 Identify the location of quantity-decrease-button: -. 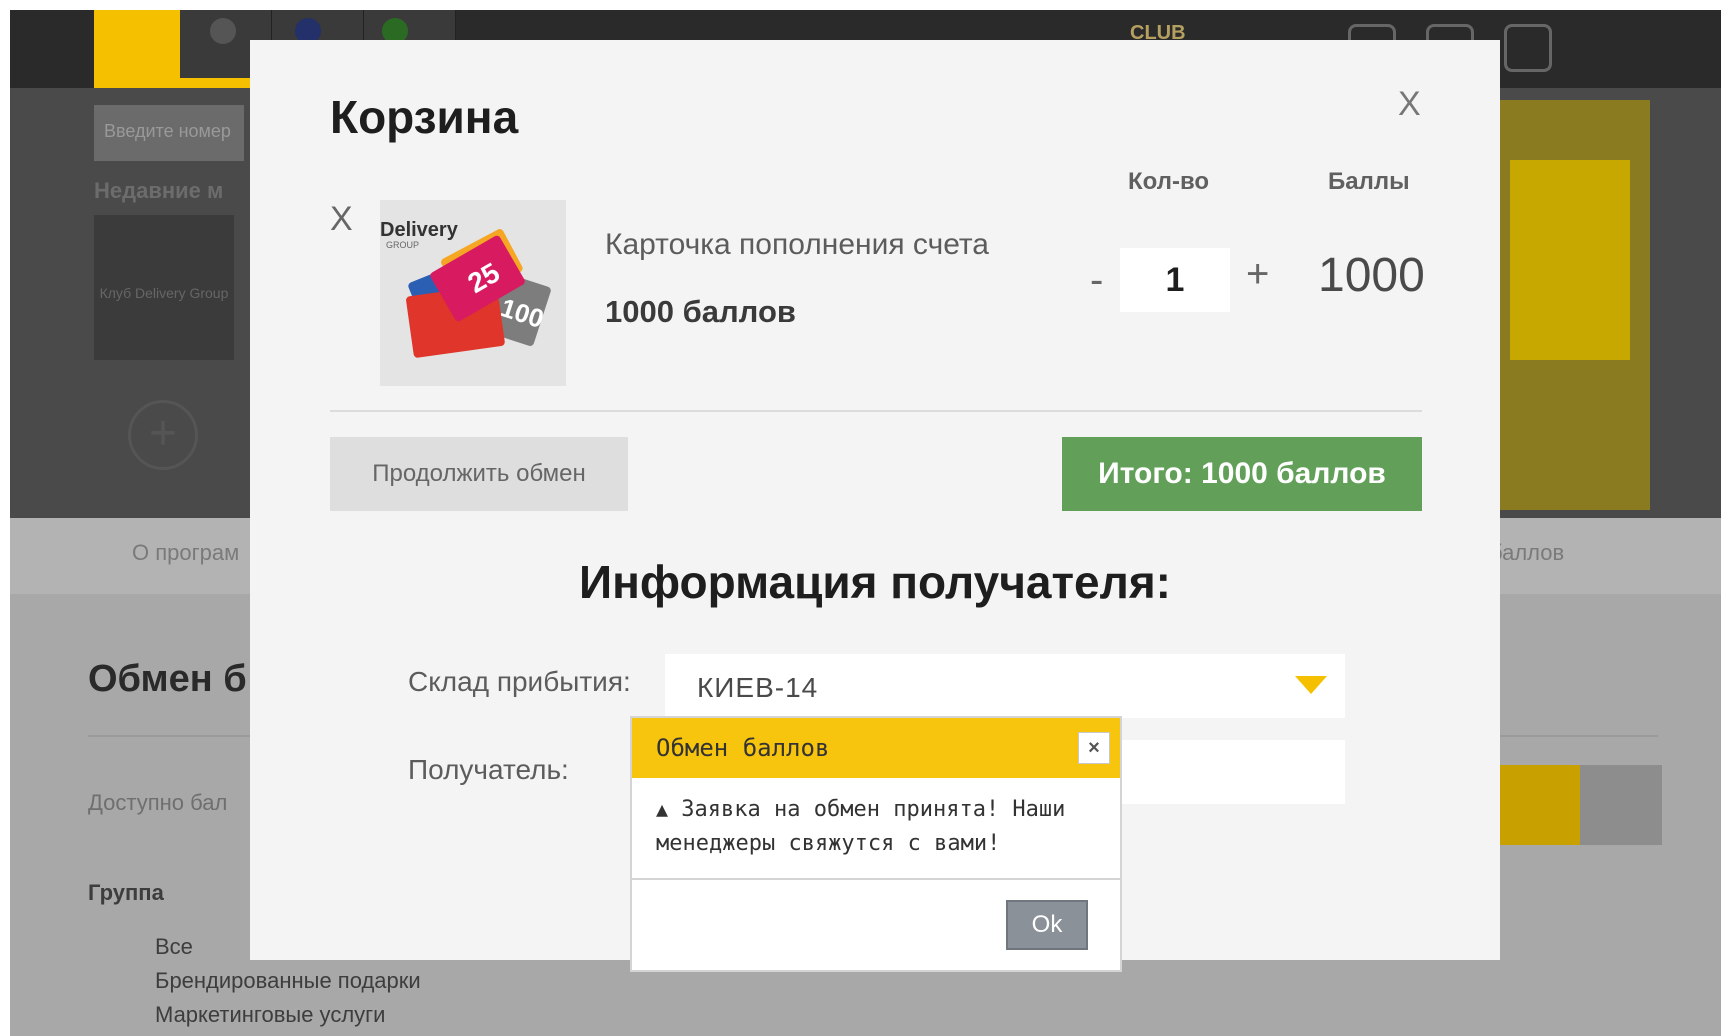
(1096, 280).